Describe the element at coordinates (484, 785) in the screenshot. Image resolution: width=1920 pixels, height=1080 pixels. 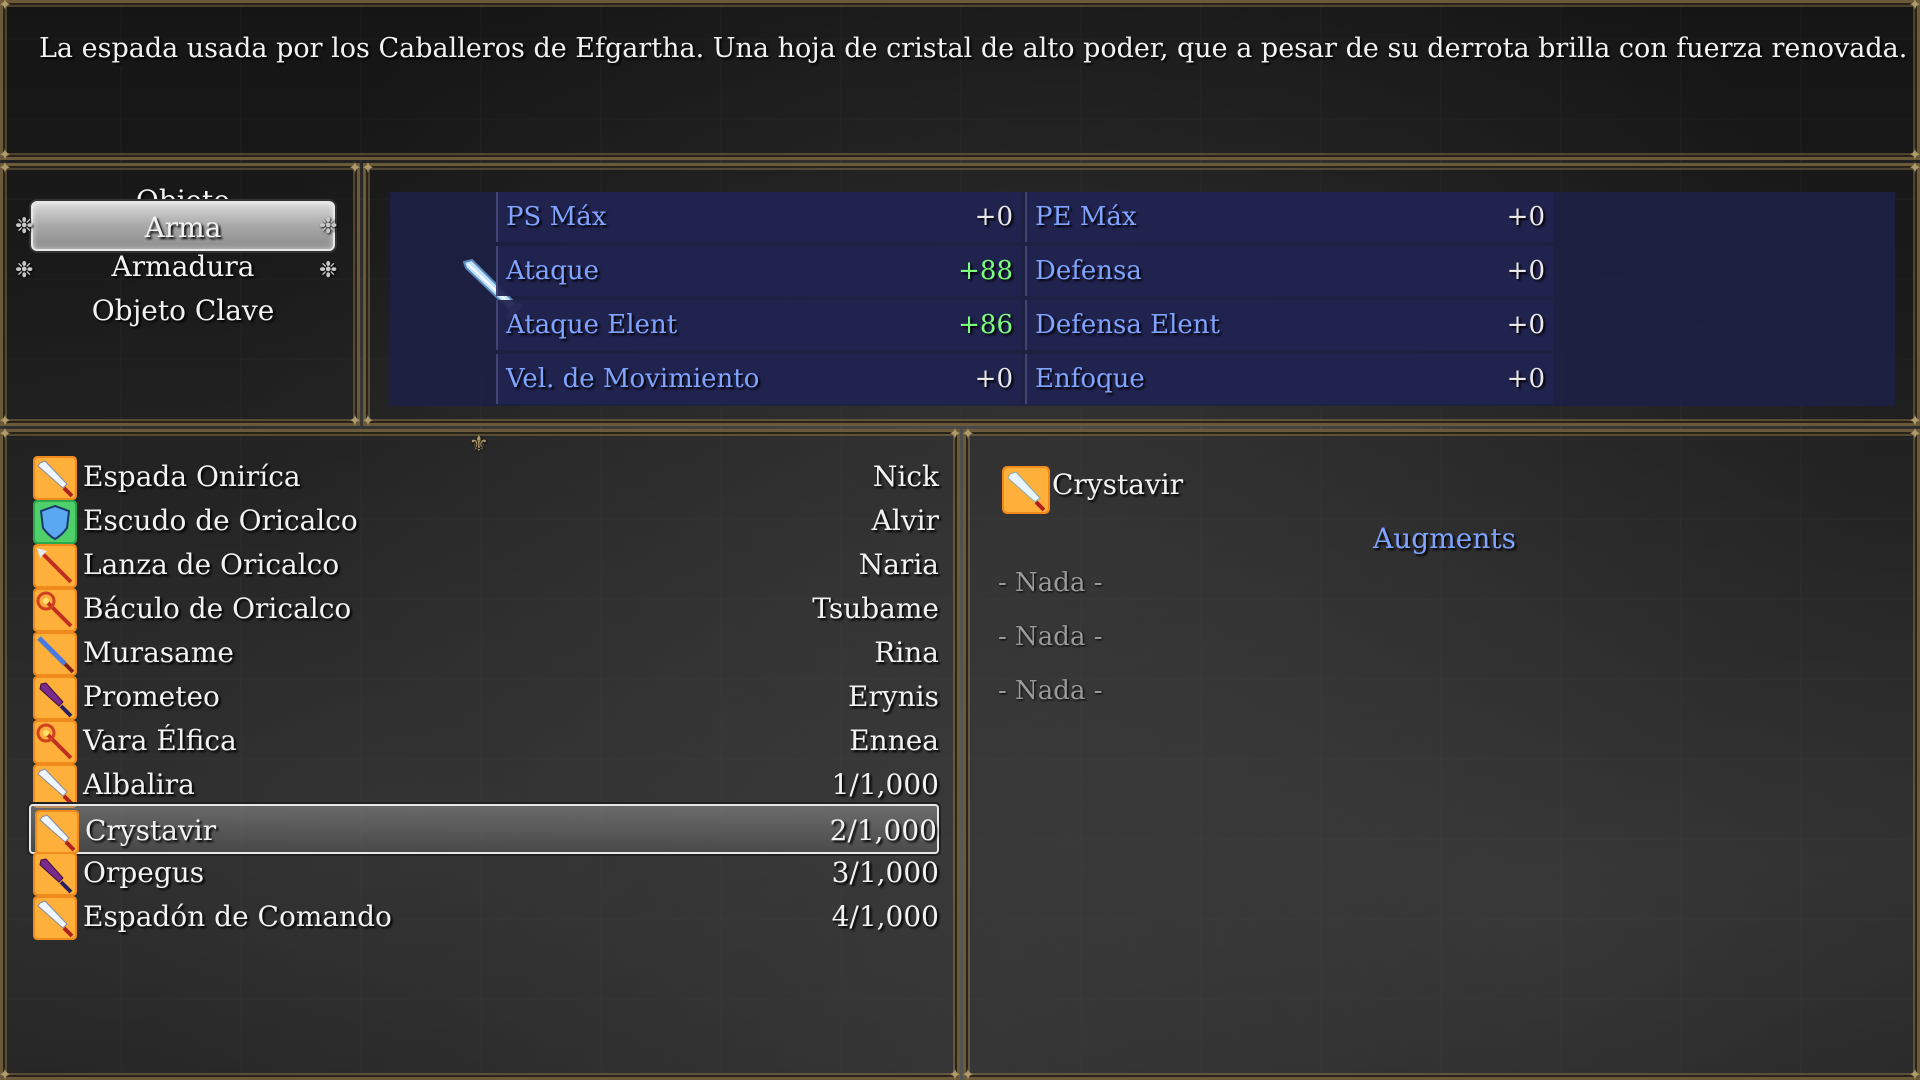
I see `item-row: Albalira 1/1,000` at that location.